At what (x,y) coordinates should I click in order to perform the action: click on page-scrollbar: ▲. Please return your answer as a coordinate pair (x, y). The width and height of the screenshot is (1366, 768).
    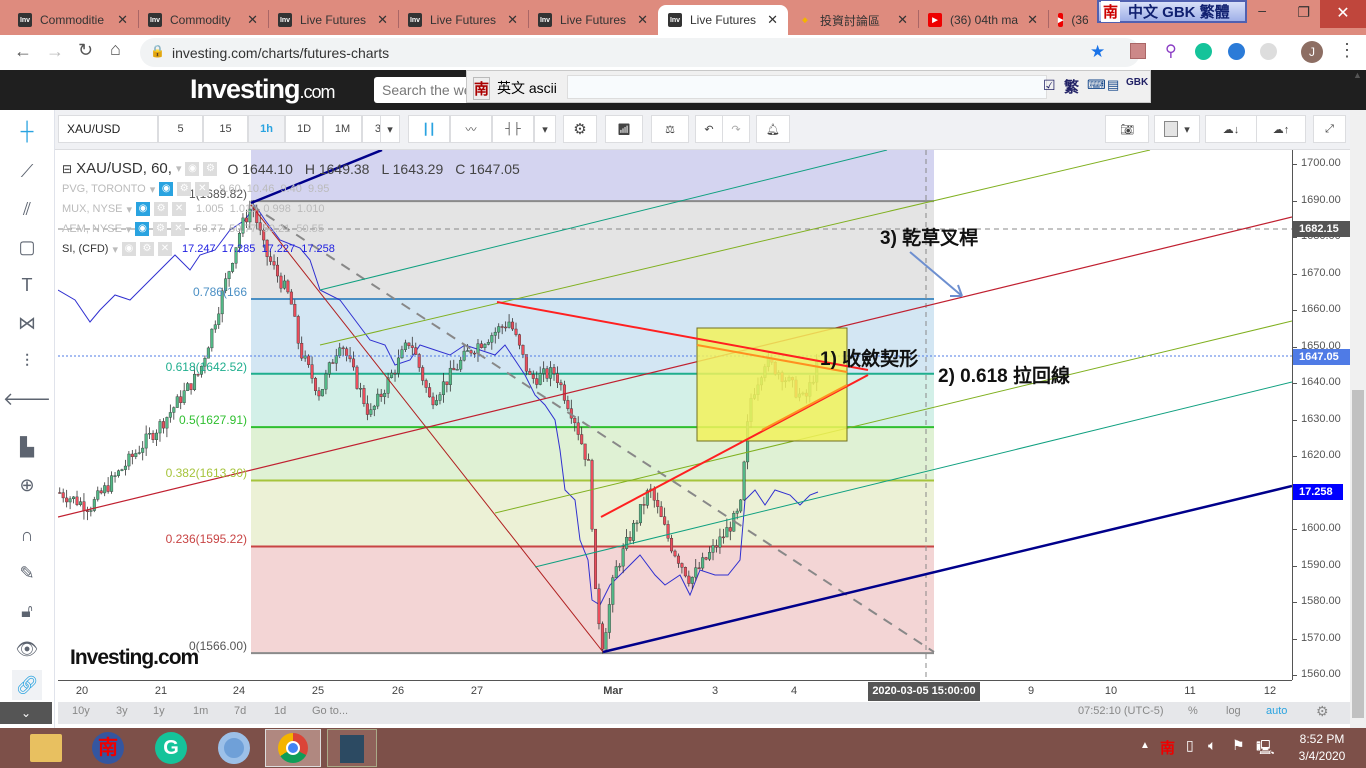
    Looking at the image, I should click on (1358, 399).